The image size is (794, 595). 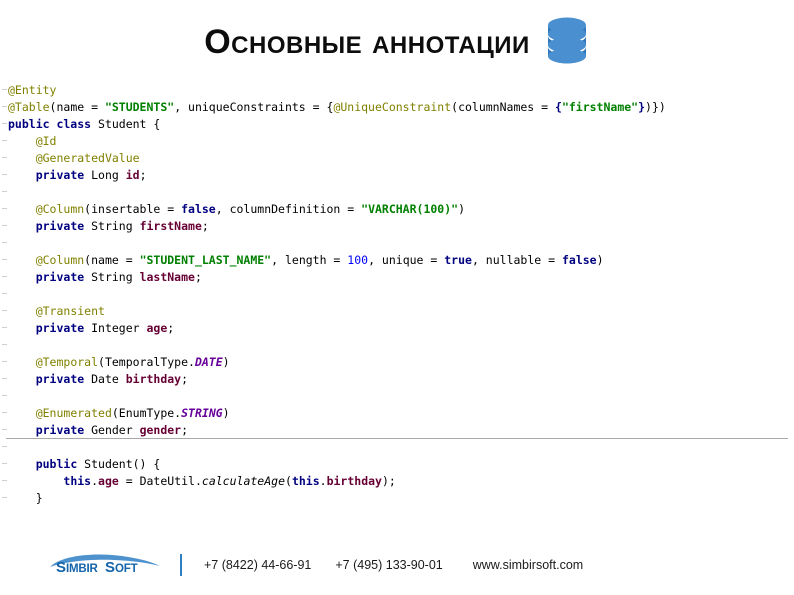 I want to click on slide-header: Основные аннотации, so click(x=397, y=42).